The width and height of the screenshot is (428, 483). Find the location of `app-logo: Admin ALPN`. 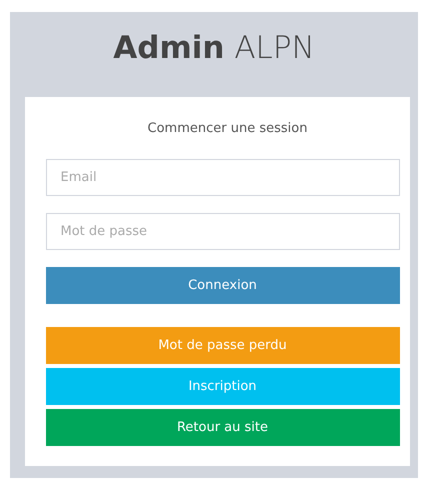

app-logo: Admin ALPN is located at coordinates (214, 48).